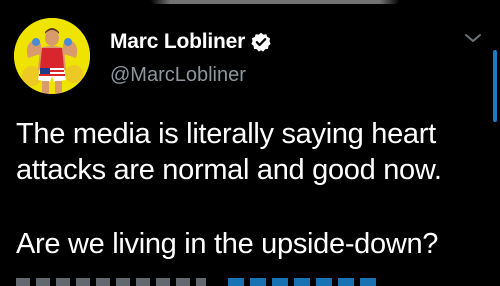 The height and width of the screenshot is (286, 500). What do you see at coordinates (177, 42) in the screenshot?
I see `author-display-name: Marc Lobliner` at bounding box center [177, 42].